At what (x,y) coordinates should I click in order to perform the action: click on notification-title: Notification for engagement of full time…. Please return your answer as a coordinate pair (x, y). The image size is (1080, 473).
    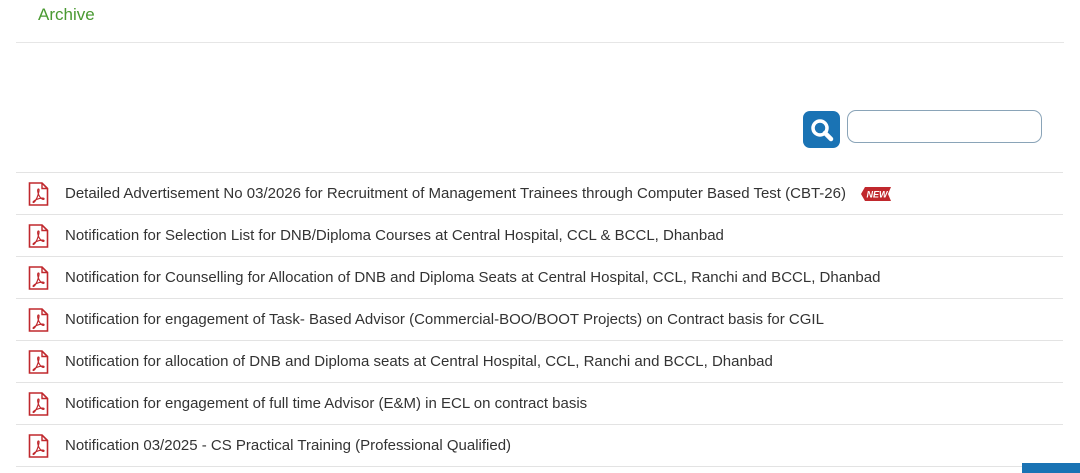
    Looking at the image, I should click on (326, 403).